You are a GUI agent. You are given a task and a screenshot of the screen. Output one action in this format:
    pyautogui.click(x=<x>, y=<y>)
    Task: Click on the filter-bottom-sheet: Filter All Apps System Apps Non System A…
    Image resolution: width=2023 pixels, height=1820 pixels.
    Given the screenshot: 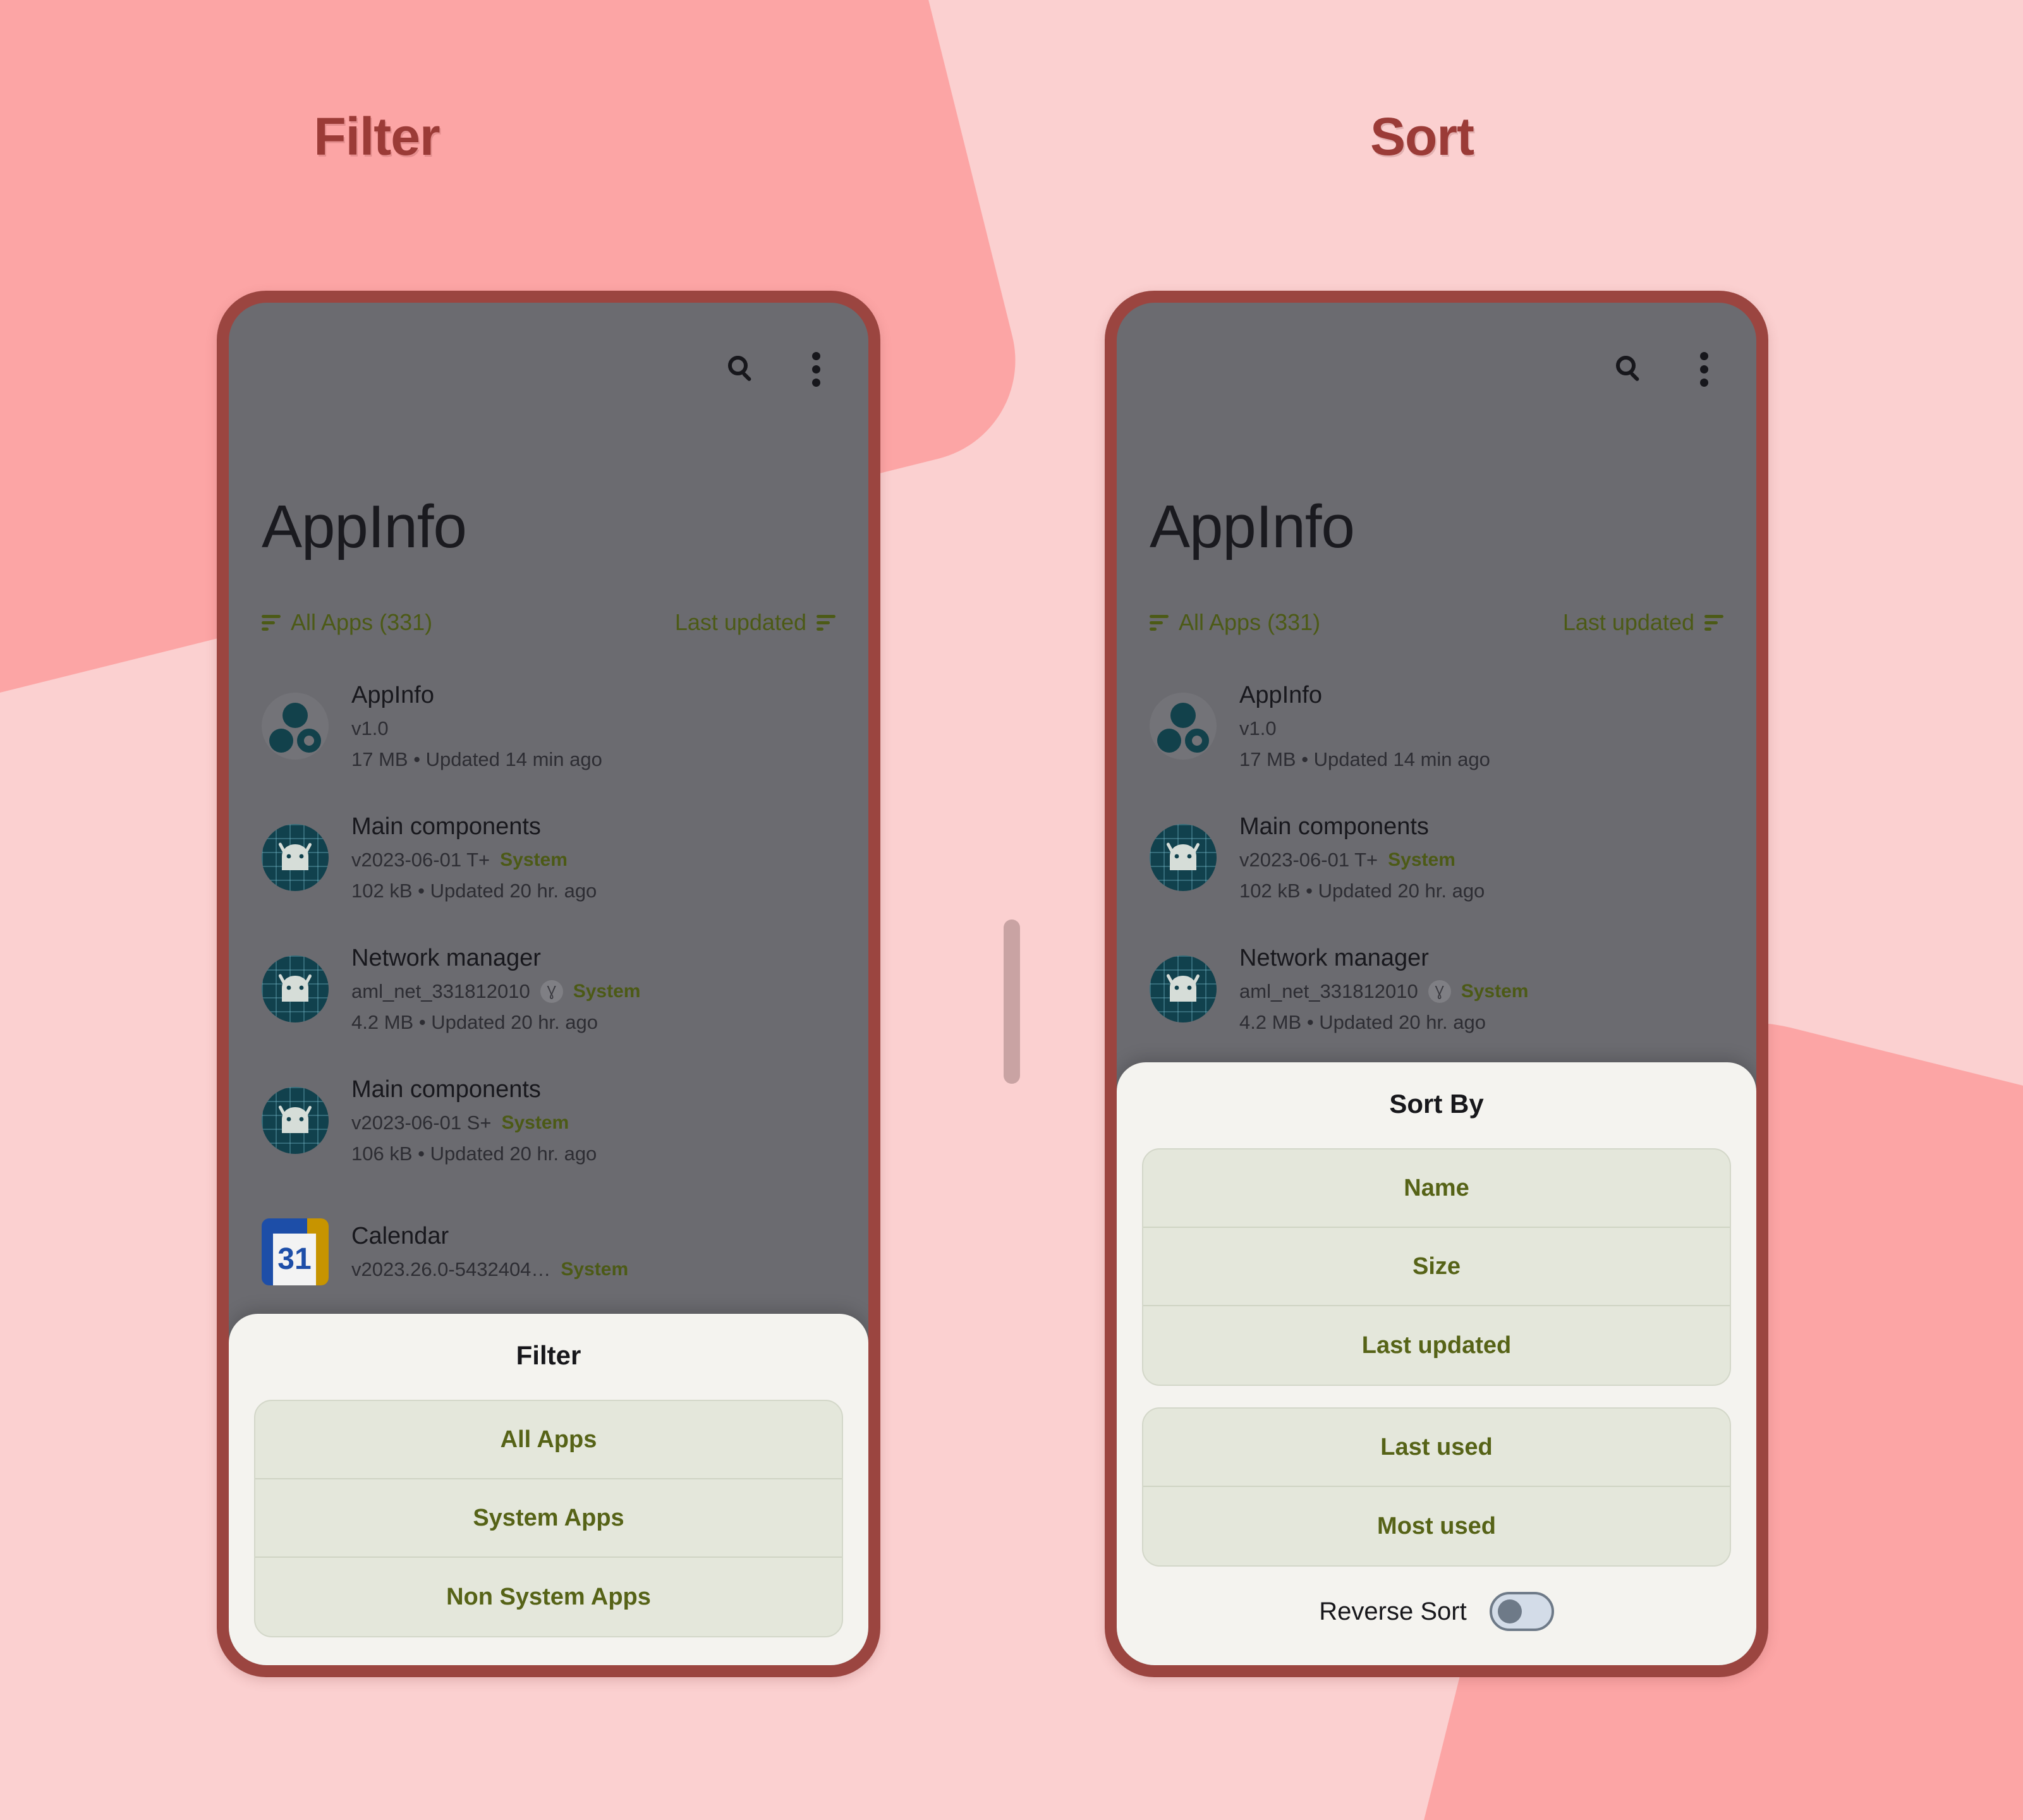 What is the action you would take?
    pyautogui.click(x=548, y=1489)
    